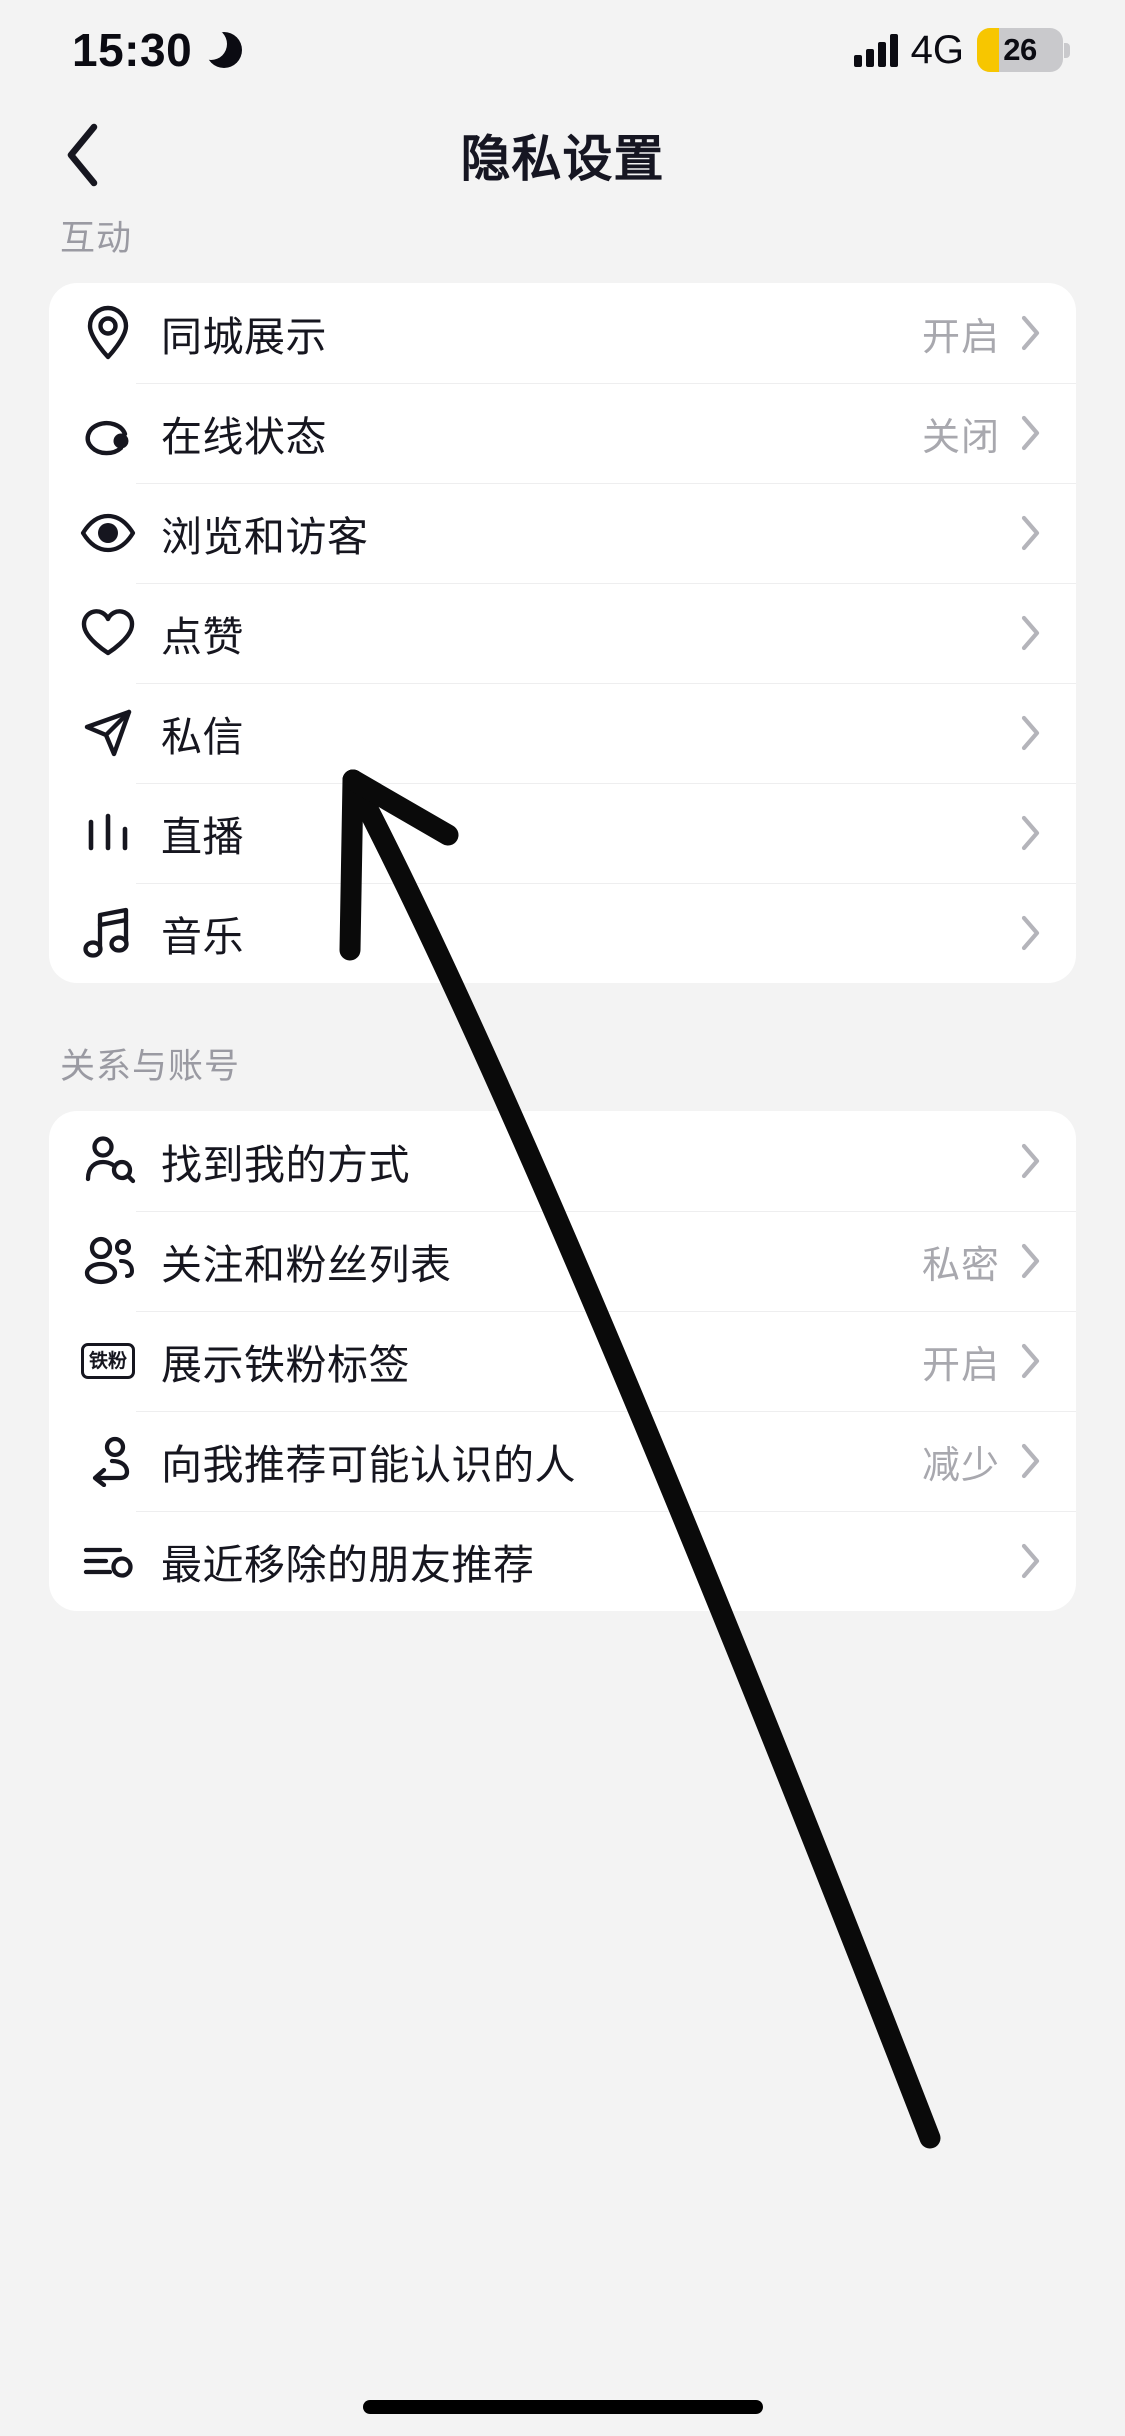  I want to click on eye-icon, so click(108, 533).